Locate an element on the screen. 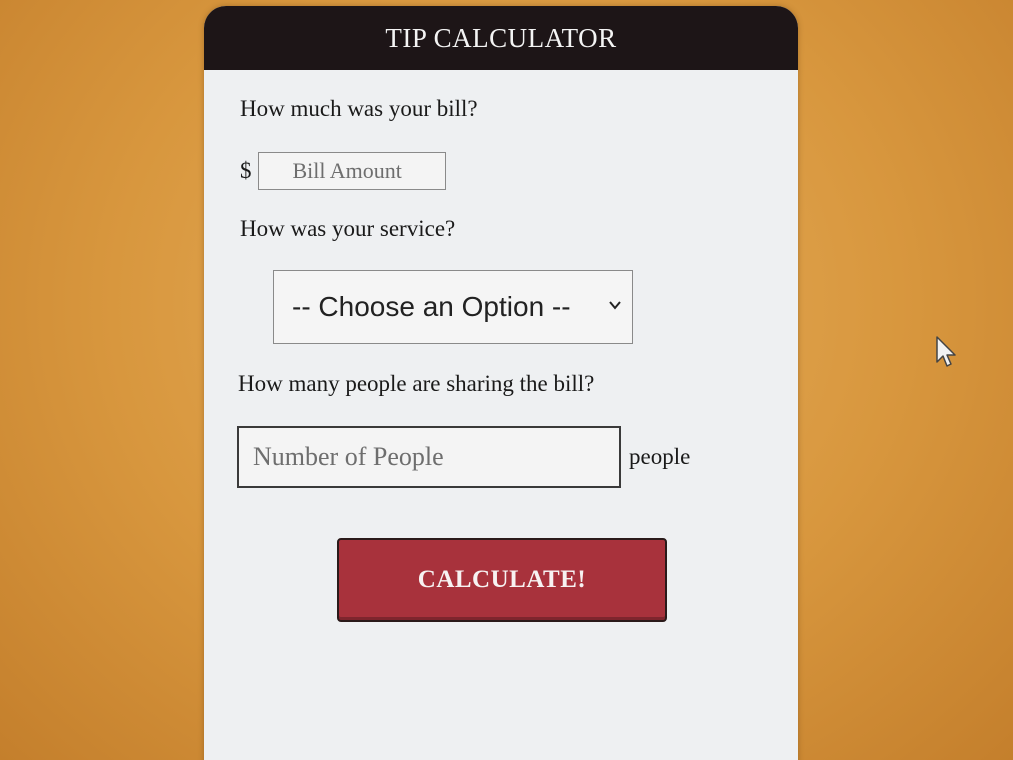  currency-symbol: $ is located at coordinates (246, 170).